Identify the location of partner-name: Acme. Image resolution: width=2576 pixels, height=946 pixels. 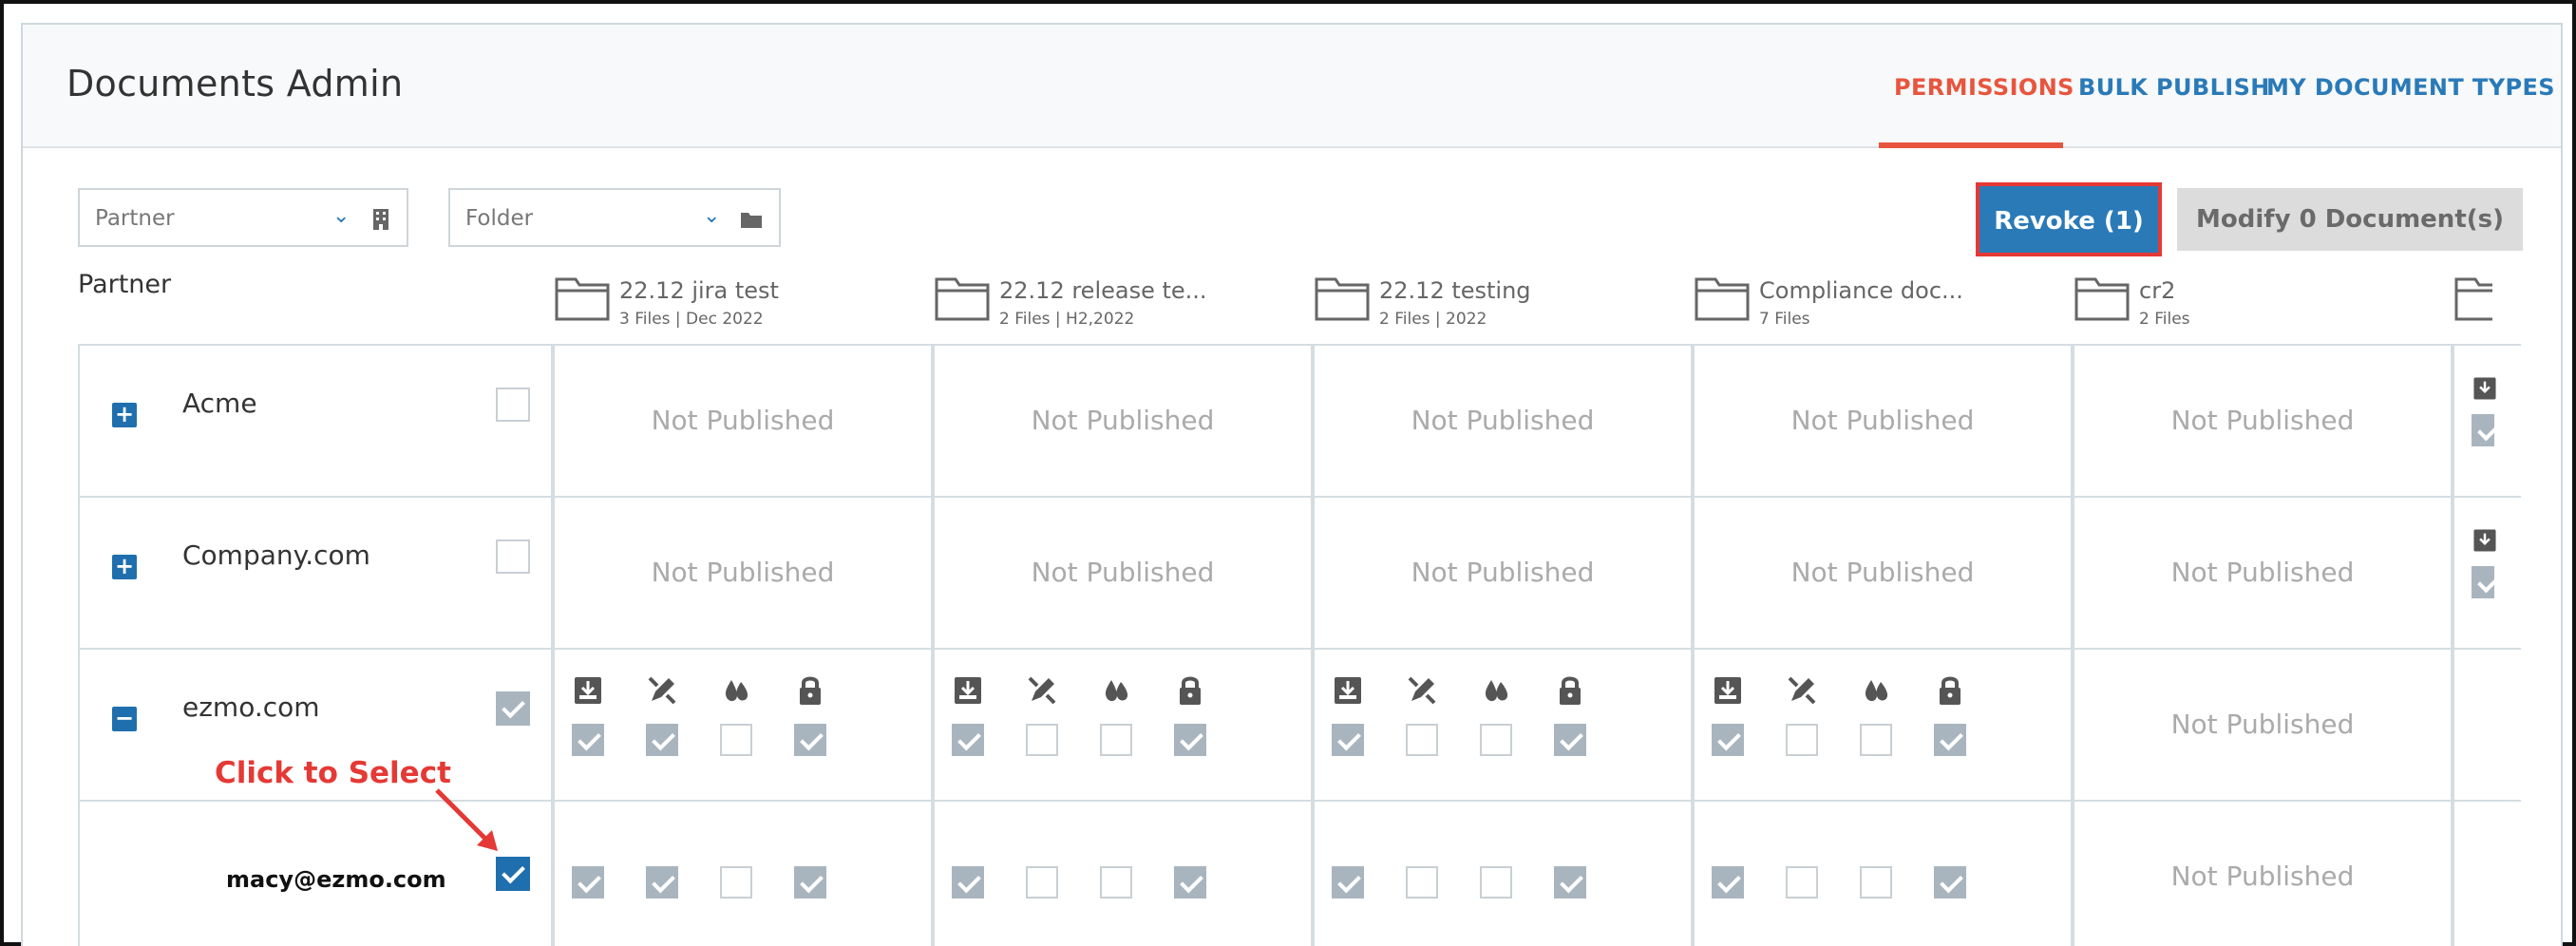
(219, 403).